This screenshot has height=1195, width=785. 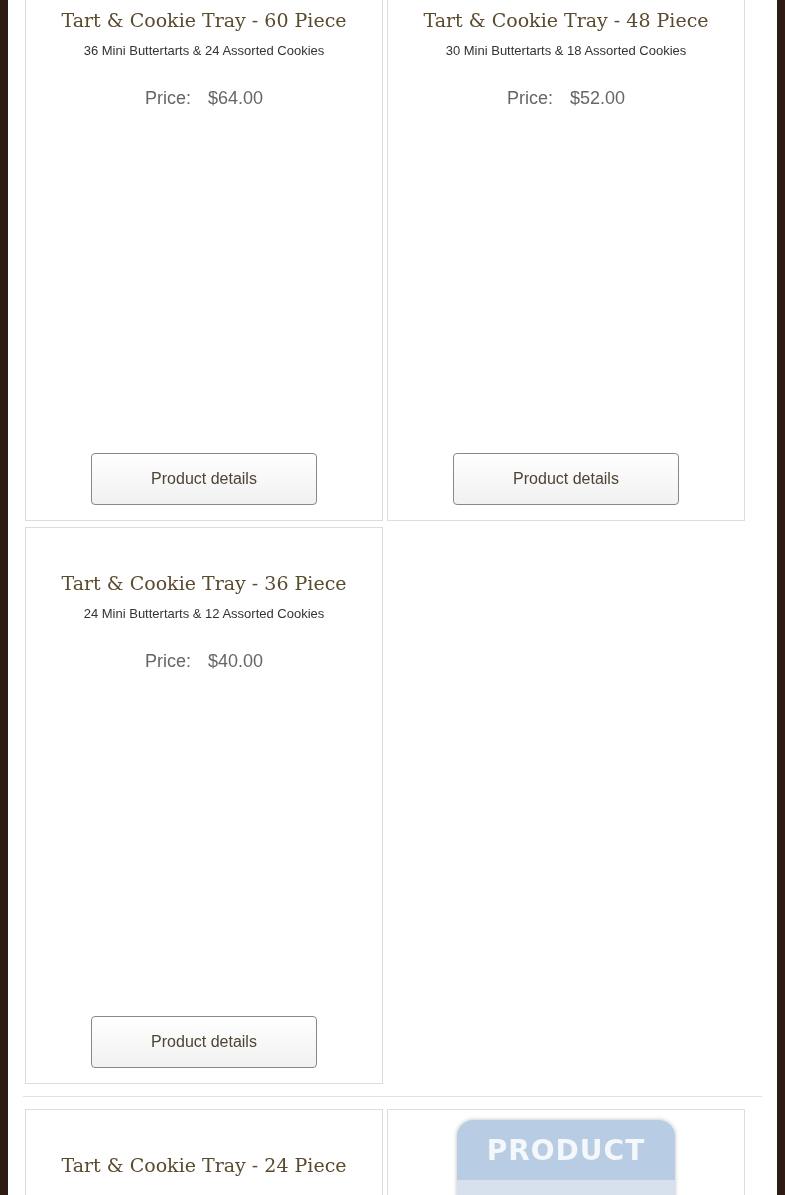 What do you see at coordinates (204, 613) in the screenshot?
I see `product-description: 24 Mini Buttertarts & 12 Assorted Cookies` at bounding box center [204, 613].